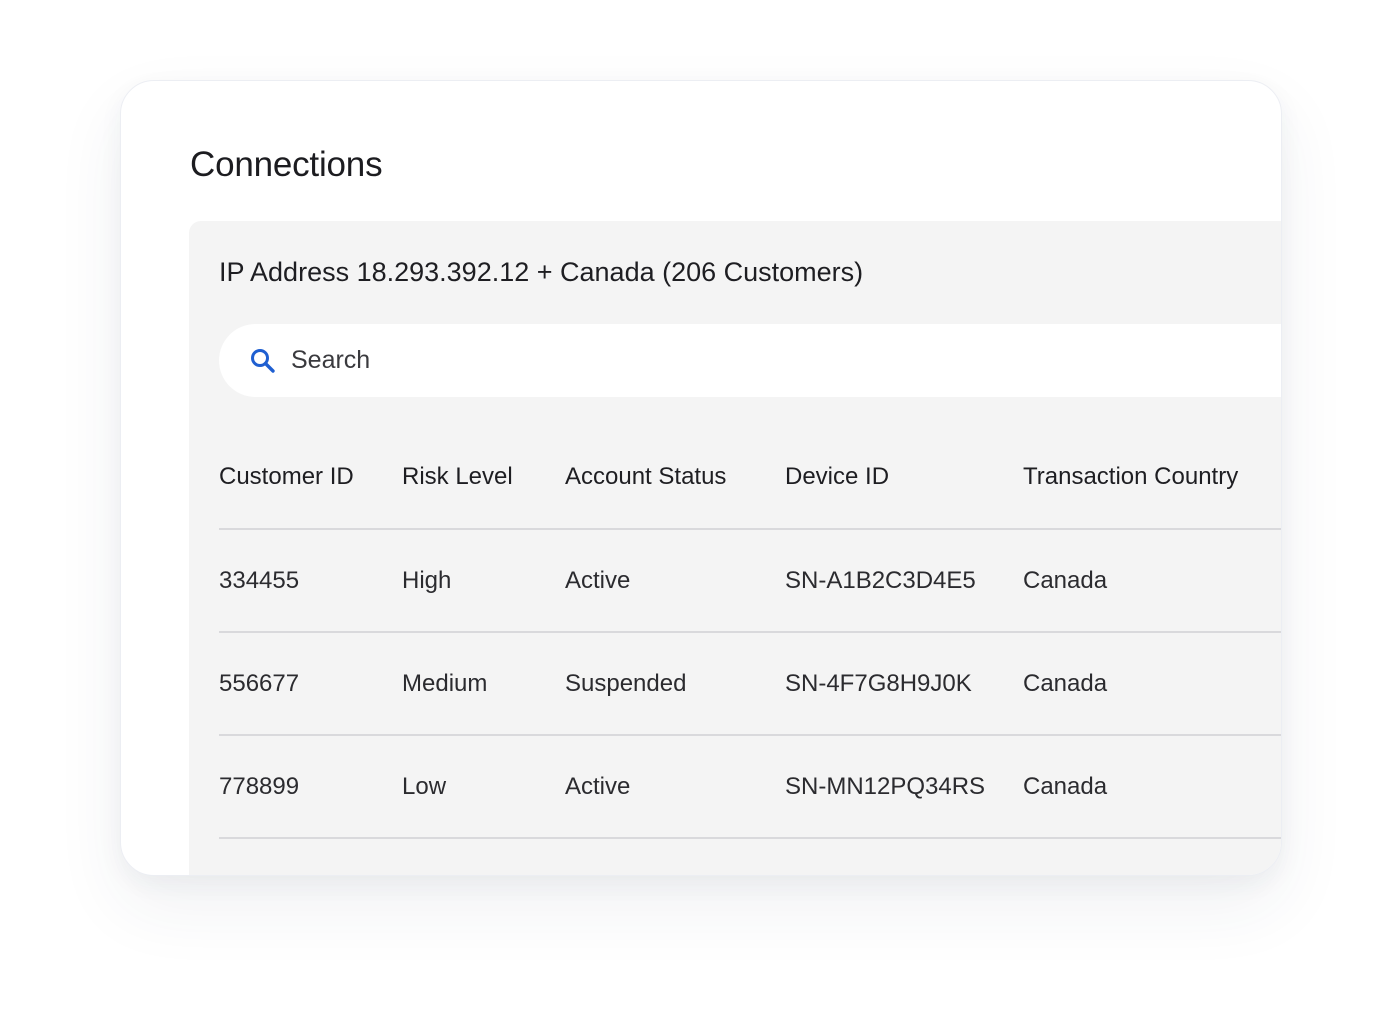  What do you see at coordinates (904, 477) in the screenshot?
I see `column-header-device-id: Device ID` at bounding box center [904, 477].